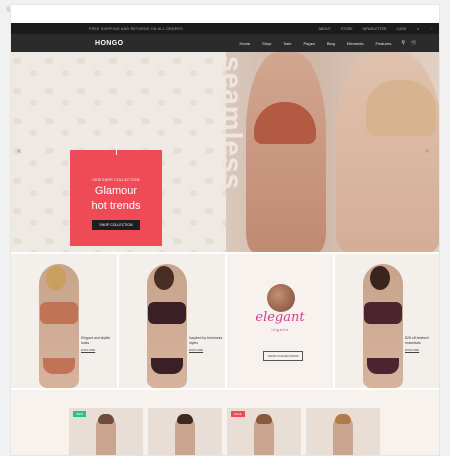 This screenshot has width=450, height=456. Describe the element at coordinates (238, 414) in the screenshot. I see `sale-badge: SALE` at that location.